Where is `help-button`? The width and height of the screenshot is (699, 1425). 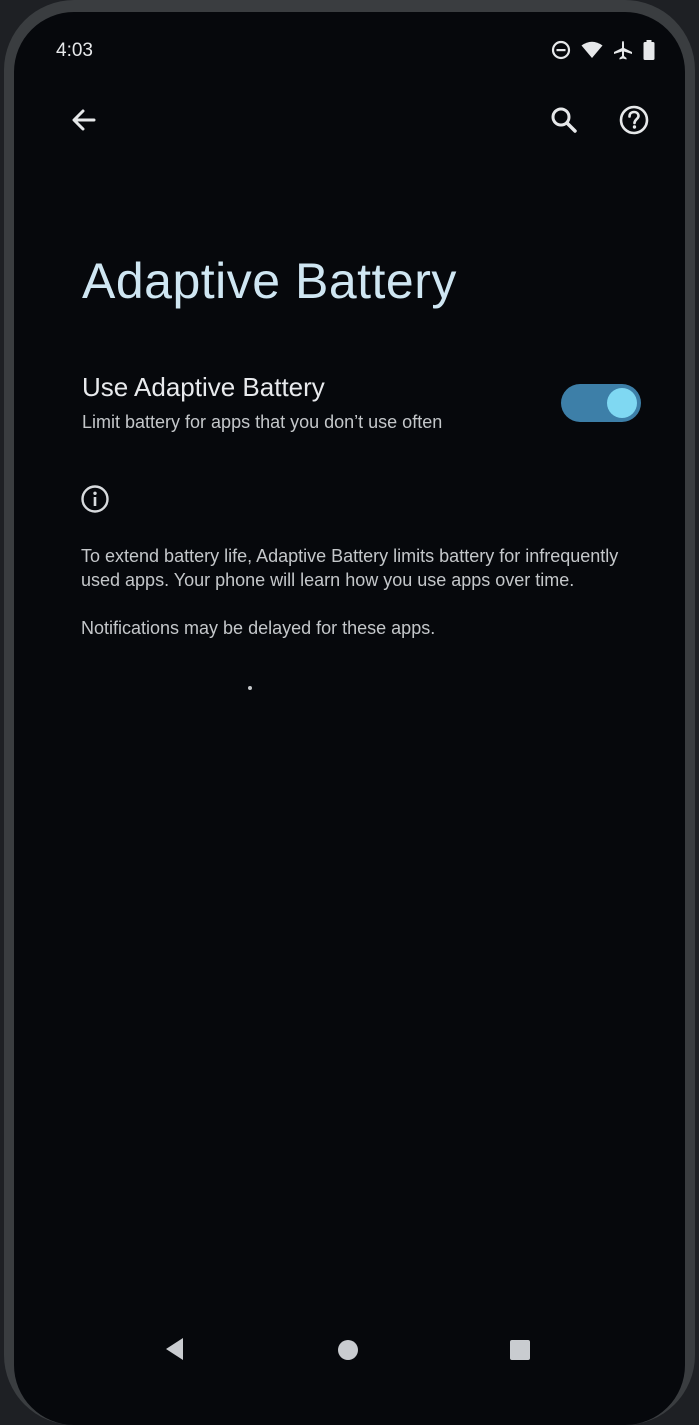
help-button is located at coordinates (634, 120).